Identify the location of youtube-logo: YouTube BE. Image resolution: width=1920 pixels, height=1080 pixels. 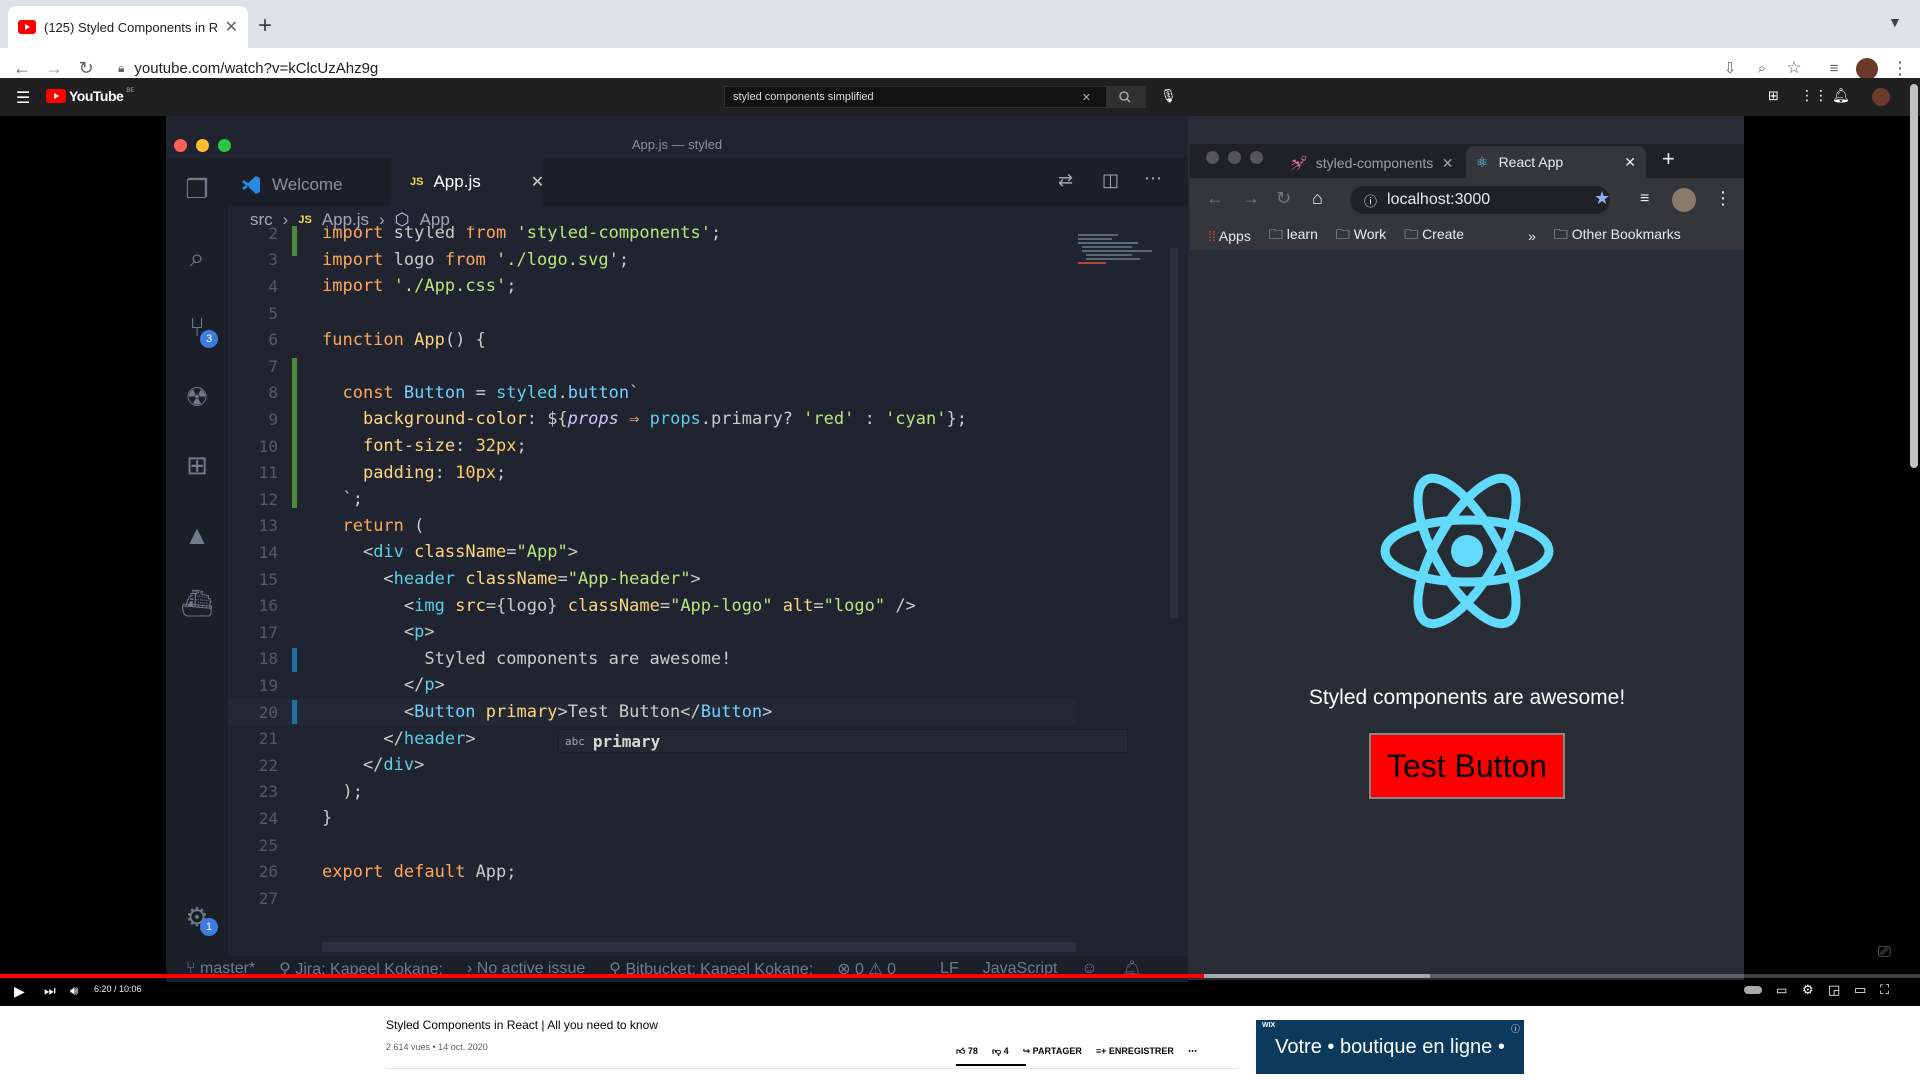
(90, 96).